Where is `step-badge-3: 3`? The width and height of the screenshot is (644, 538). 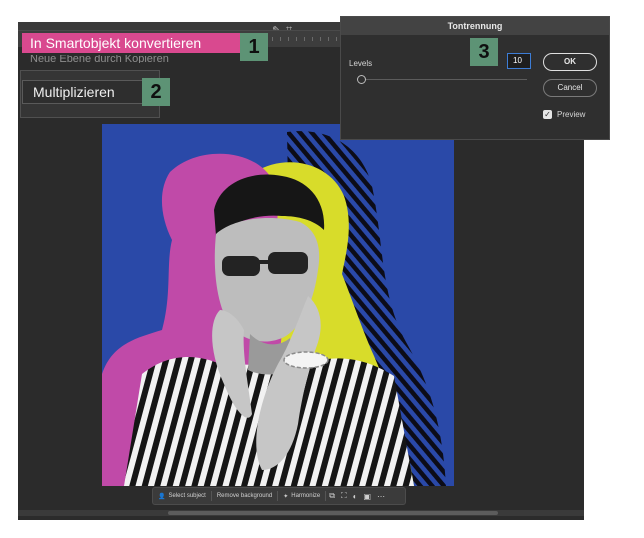
step-badge-3: 3 is located at coordinates (484, 52).